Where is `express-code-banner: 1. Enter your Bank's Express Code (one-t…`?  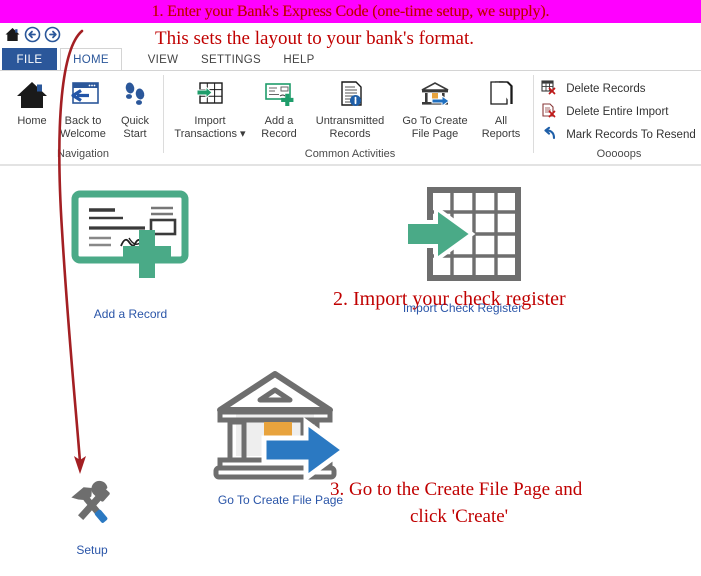 express-code-banner: 1. Enter your Bank's Express Code (one-t… is located at coordinates (350, 11).